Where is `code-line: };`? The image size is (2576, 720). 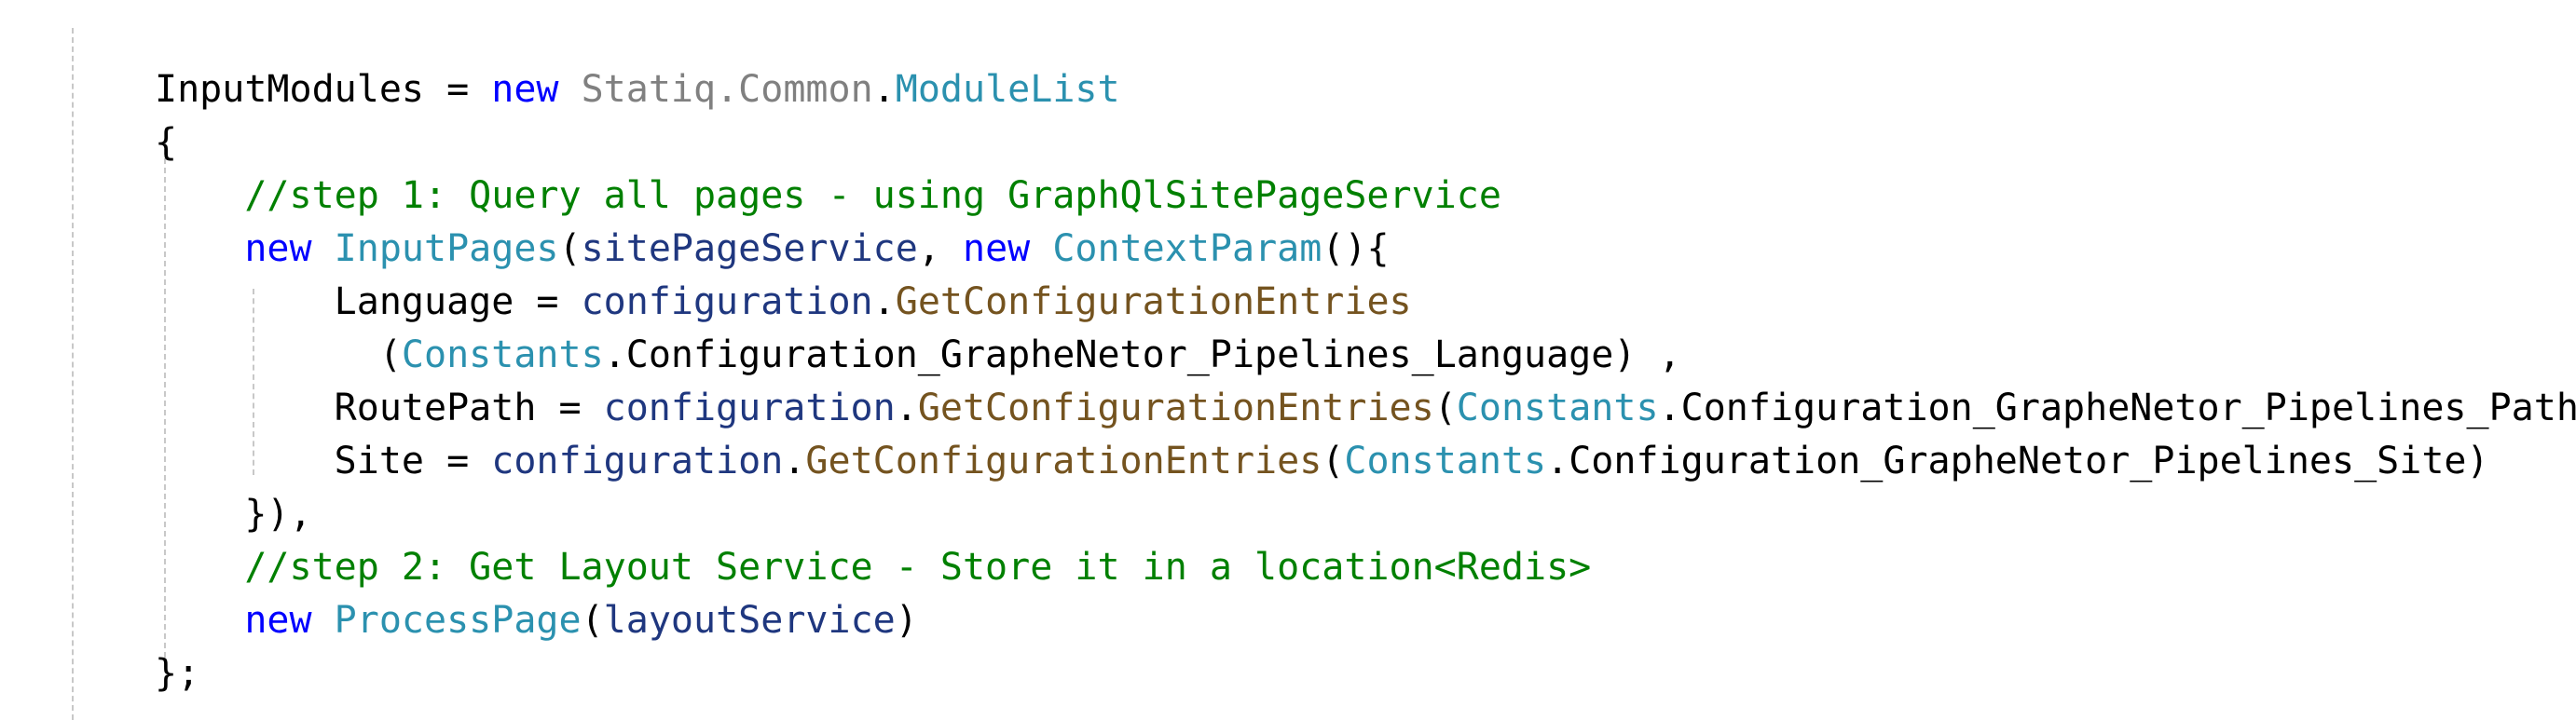 code-line: }; is located at coordinates (1365, 673).